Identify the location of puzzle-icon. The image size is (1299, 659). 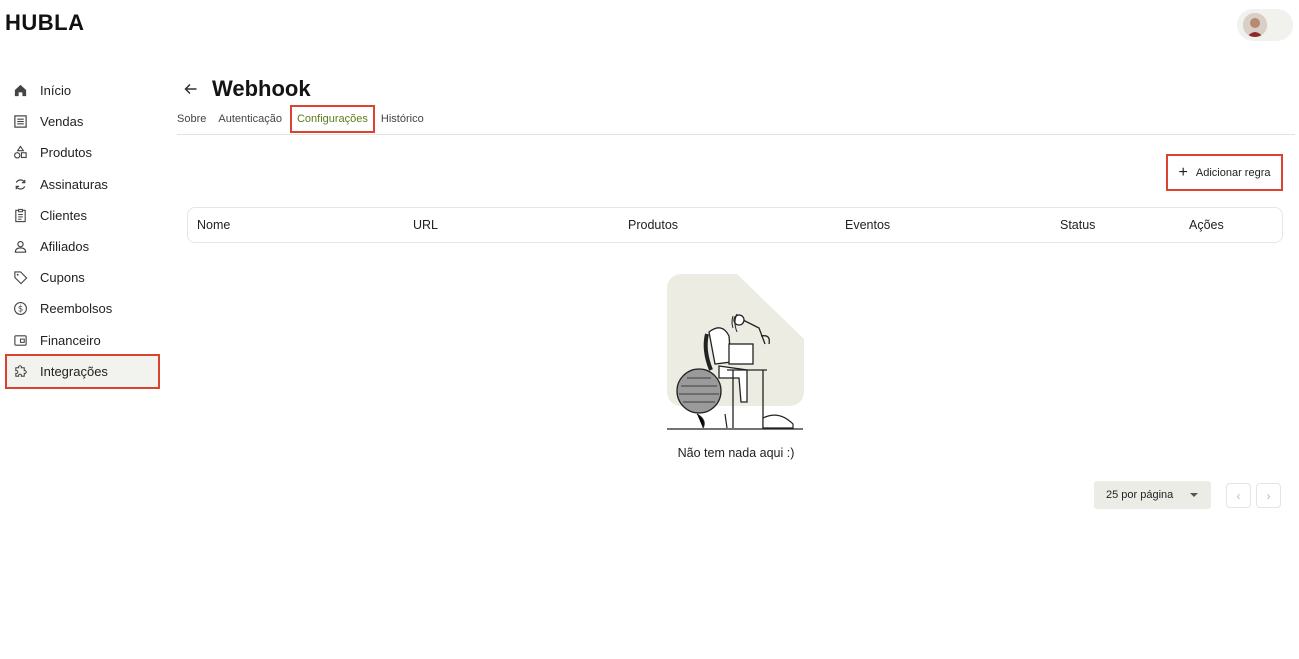
(20, 371).